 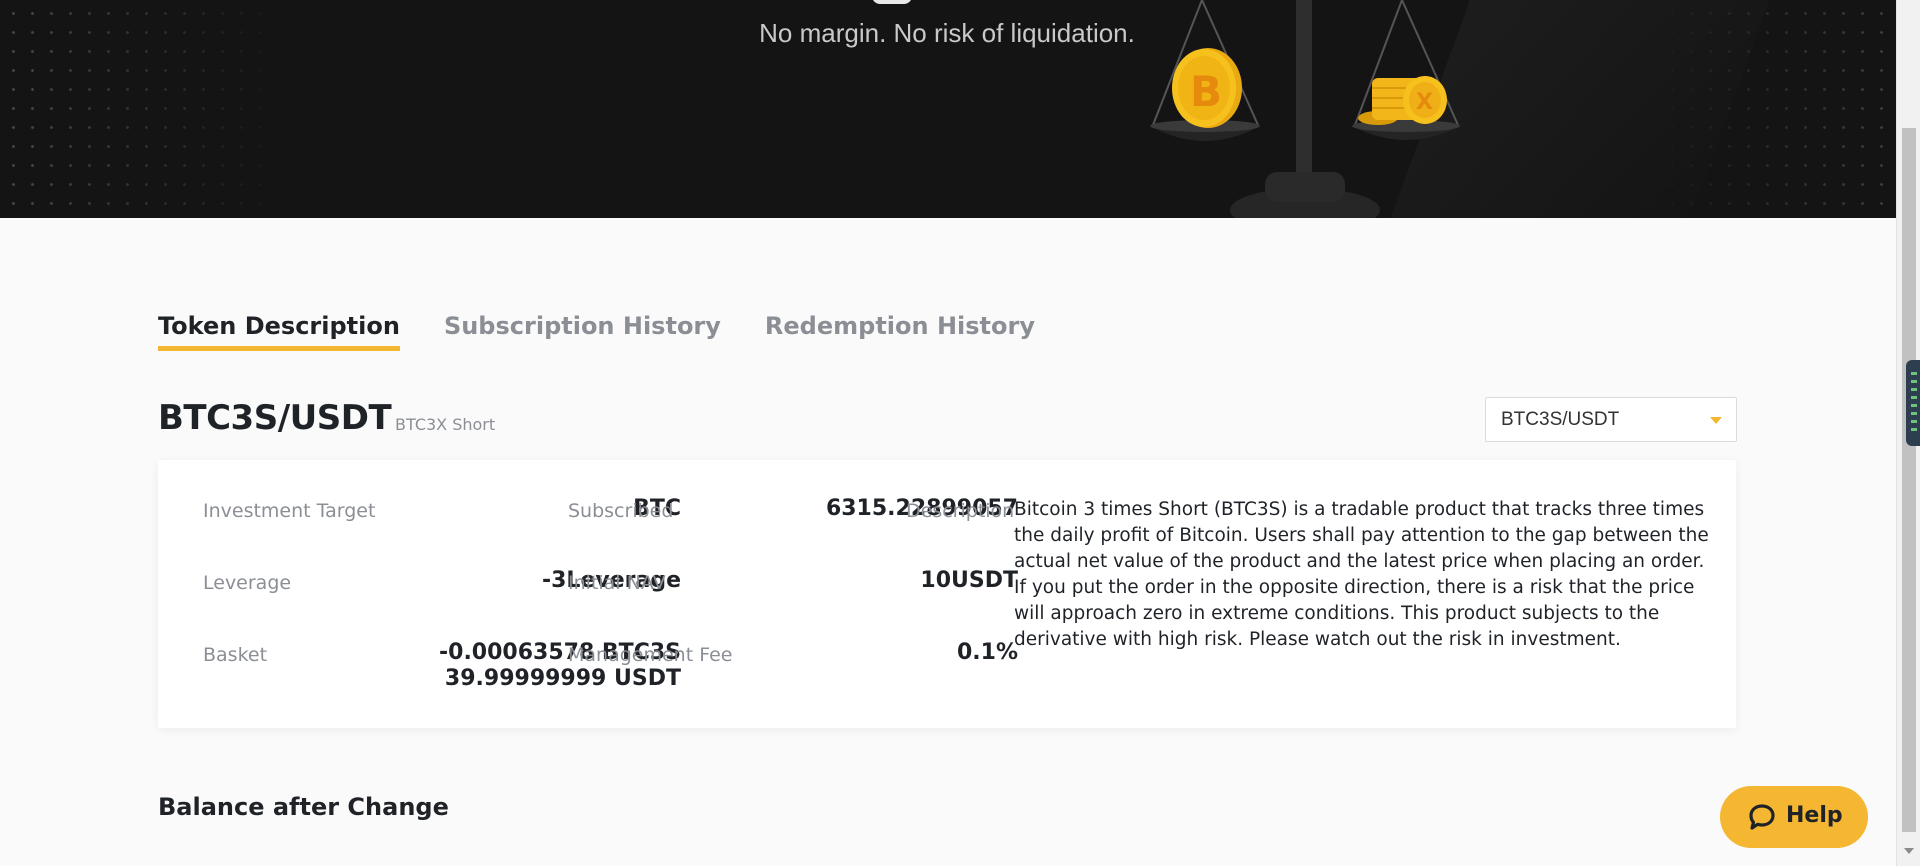 I want to click on pair-select-dropdown: BTC3S/USDT, so click(x=1611, y=419).